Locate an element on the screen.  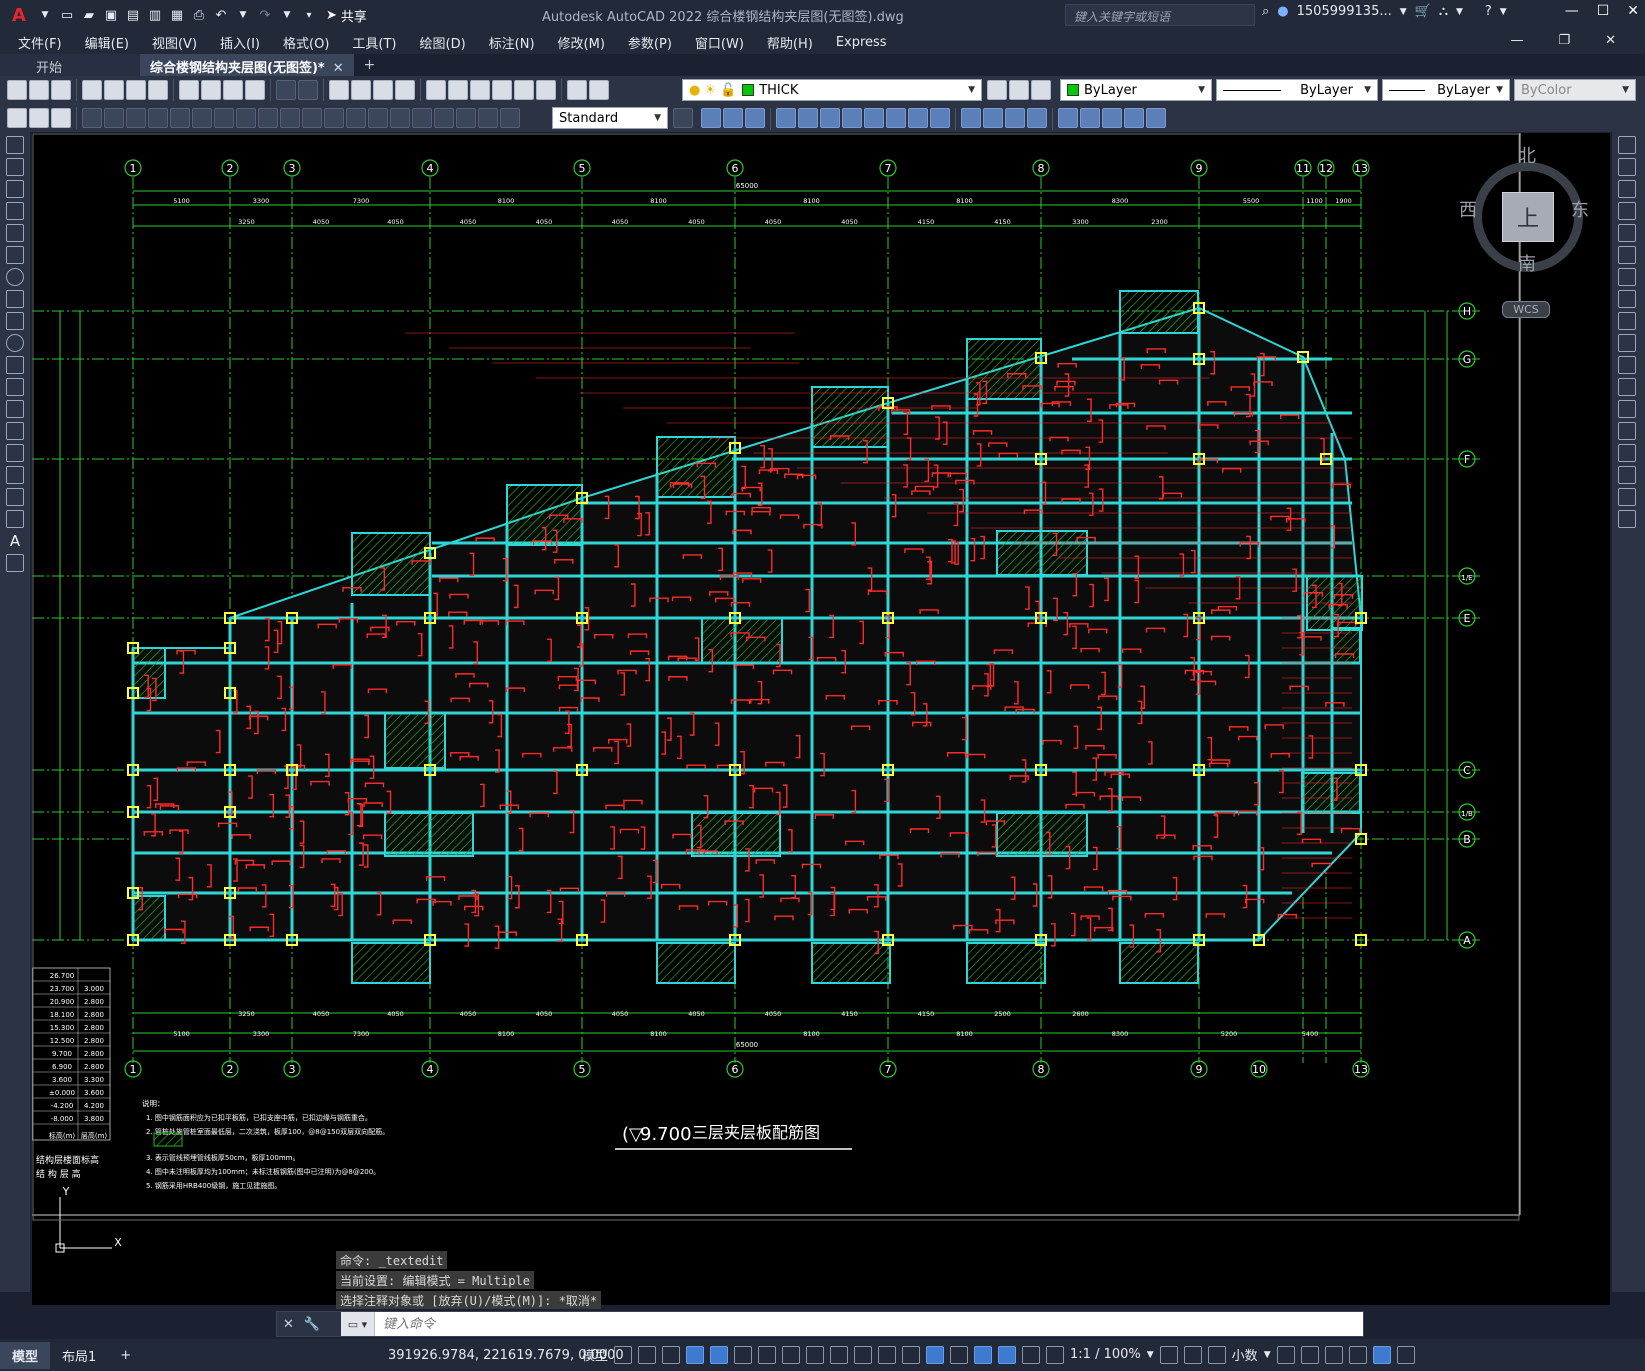
snap-icon is located at coordinates (647, 1354).